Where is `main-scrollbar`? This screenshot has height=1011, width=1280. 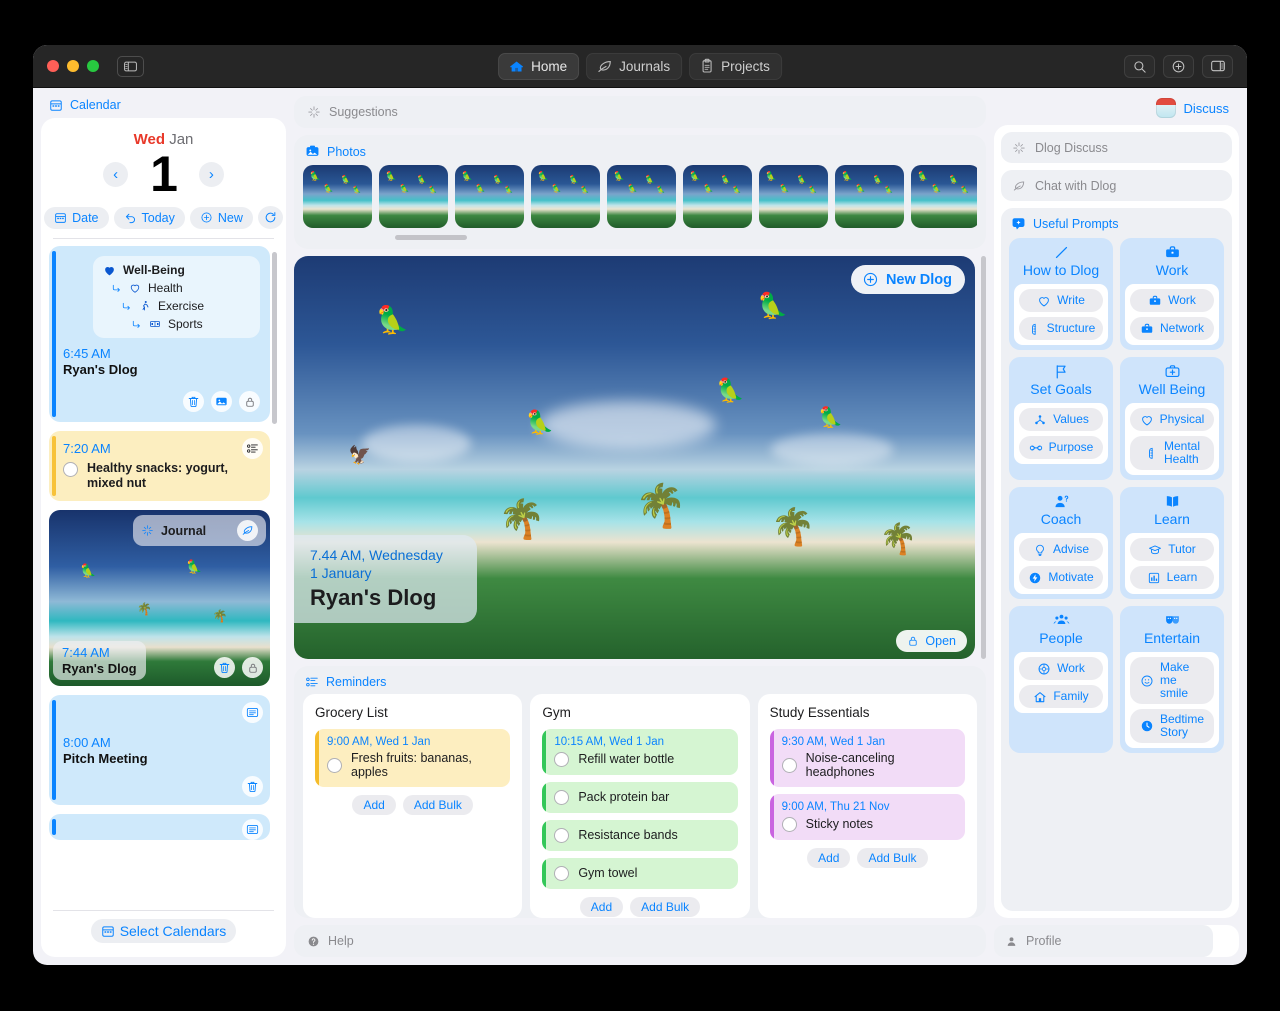 main-scrollbar is located at coordinates (983, 457).